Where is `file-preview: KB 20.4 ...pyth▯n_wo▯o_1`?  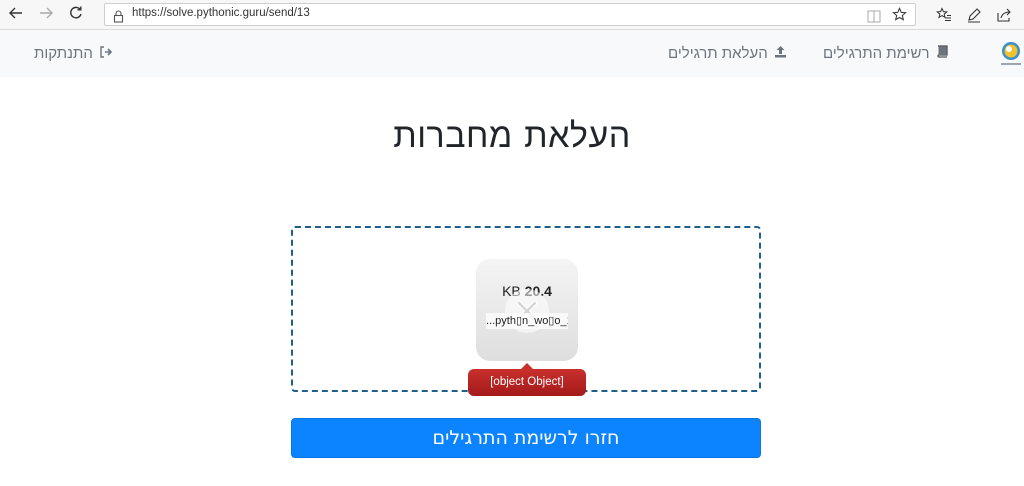 file-preview: KB 20.4 ...pyth▯n_wo▯o_1 is located at coordinates (527, 310).